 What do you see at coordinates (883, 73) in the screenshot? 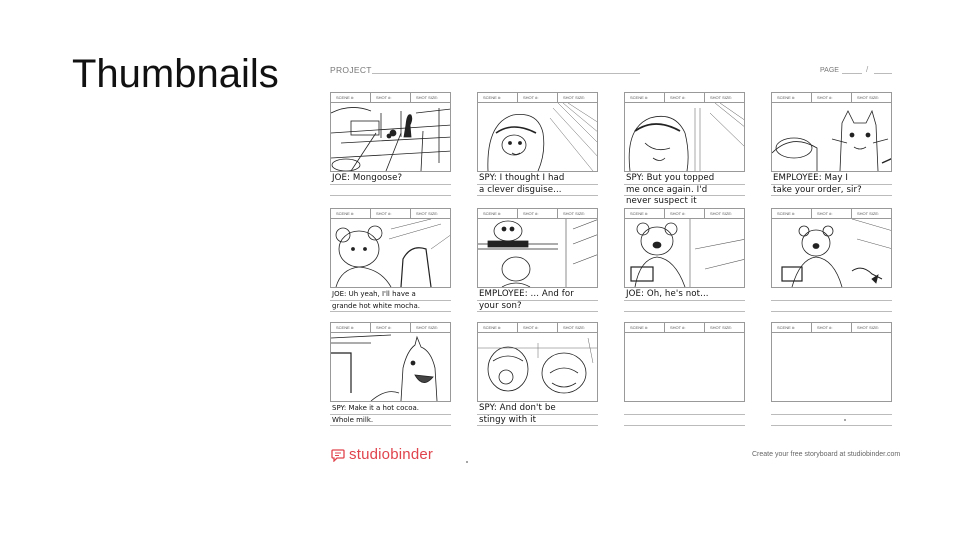
I see `page-total-line` at bounding box center [883, 73].